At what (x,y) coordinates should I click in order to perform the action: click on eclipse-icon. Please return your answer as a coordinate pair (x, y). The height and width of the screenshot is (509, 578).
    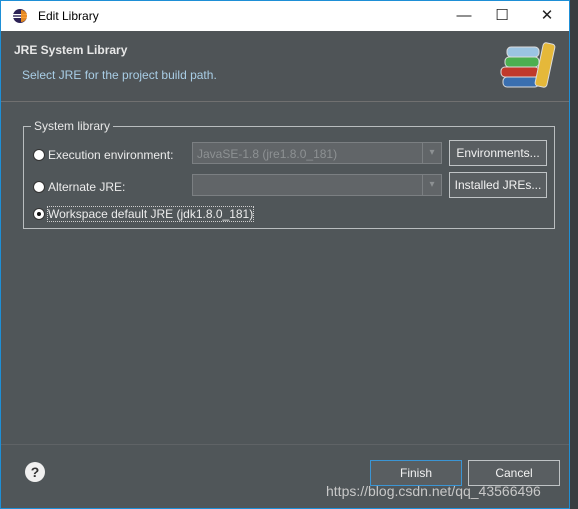
    Looking at the image, I should click on (20, 16).